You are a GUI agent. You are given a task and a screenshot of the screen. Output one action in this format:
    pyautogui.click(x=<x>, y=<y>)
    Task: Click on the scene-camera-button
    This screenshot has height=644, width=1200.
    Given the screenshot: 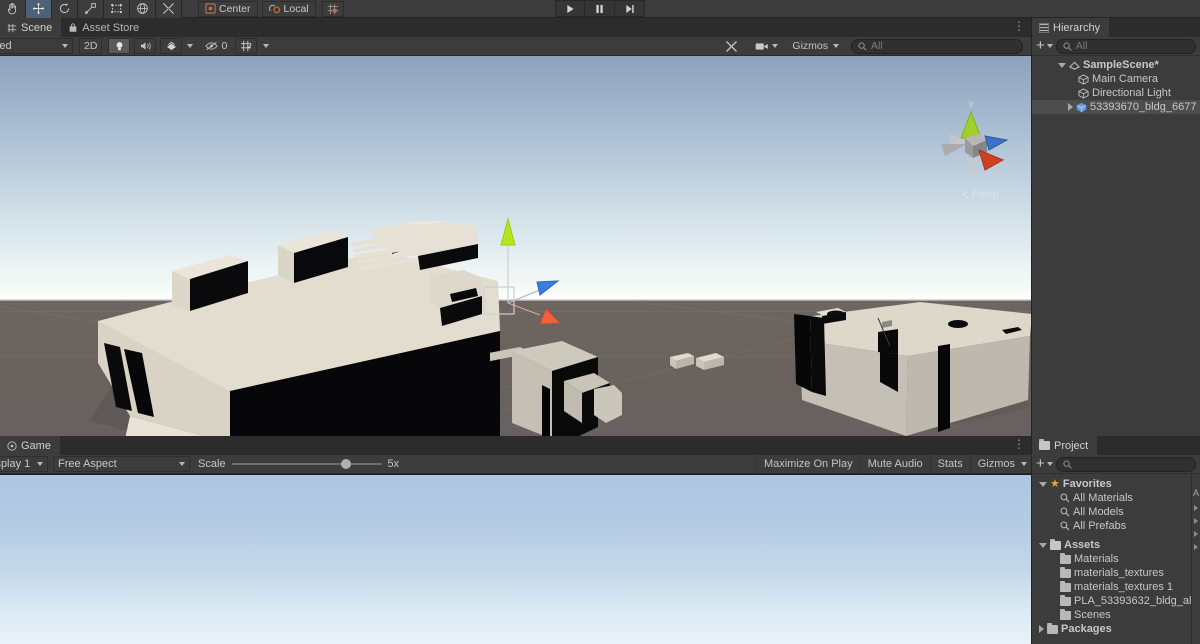 What is the action you would take?
    pyautogui.click(x=766, y=46)
    